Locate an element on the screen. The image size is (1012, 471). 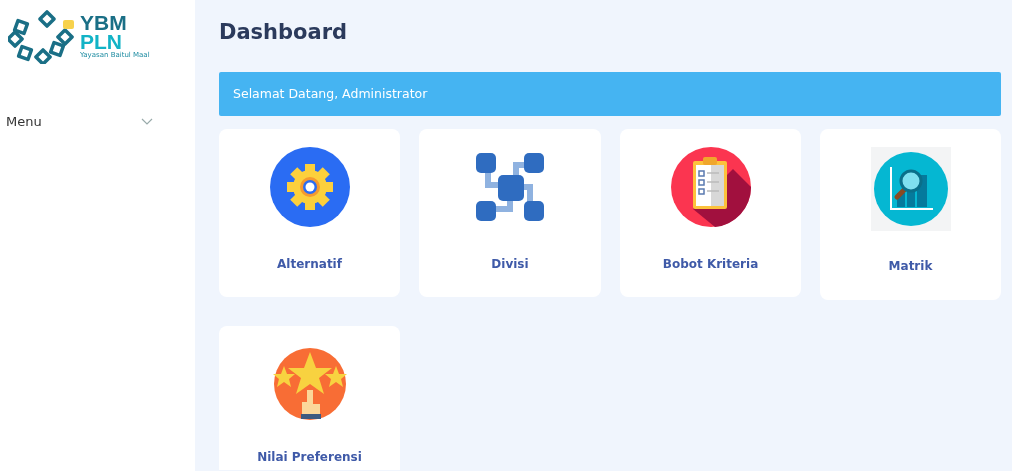
gear-icon is located at coordinates (309, 187).